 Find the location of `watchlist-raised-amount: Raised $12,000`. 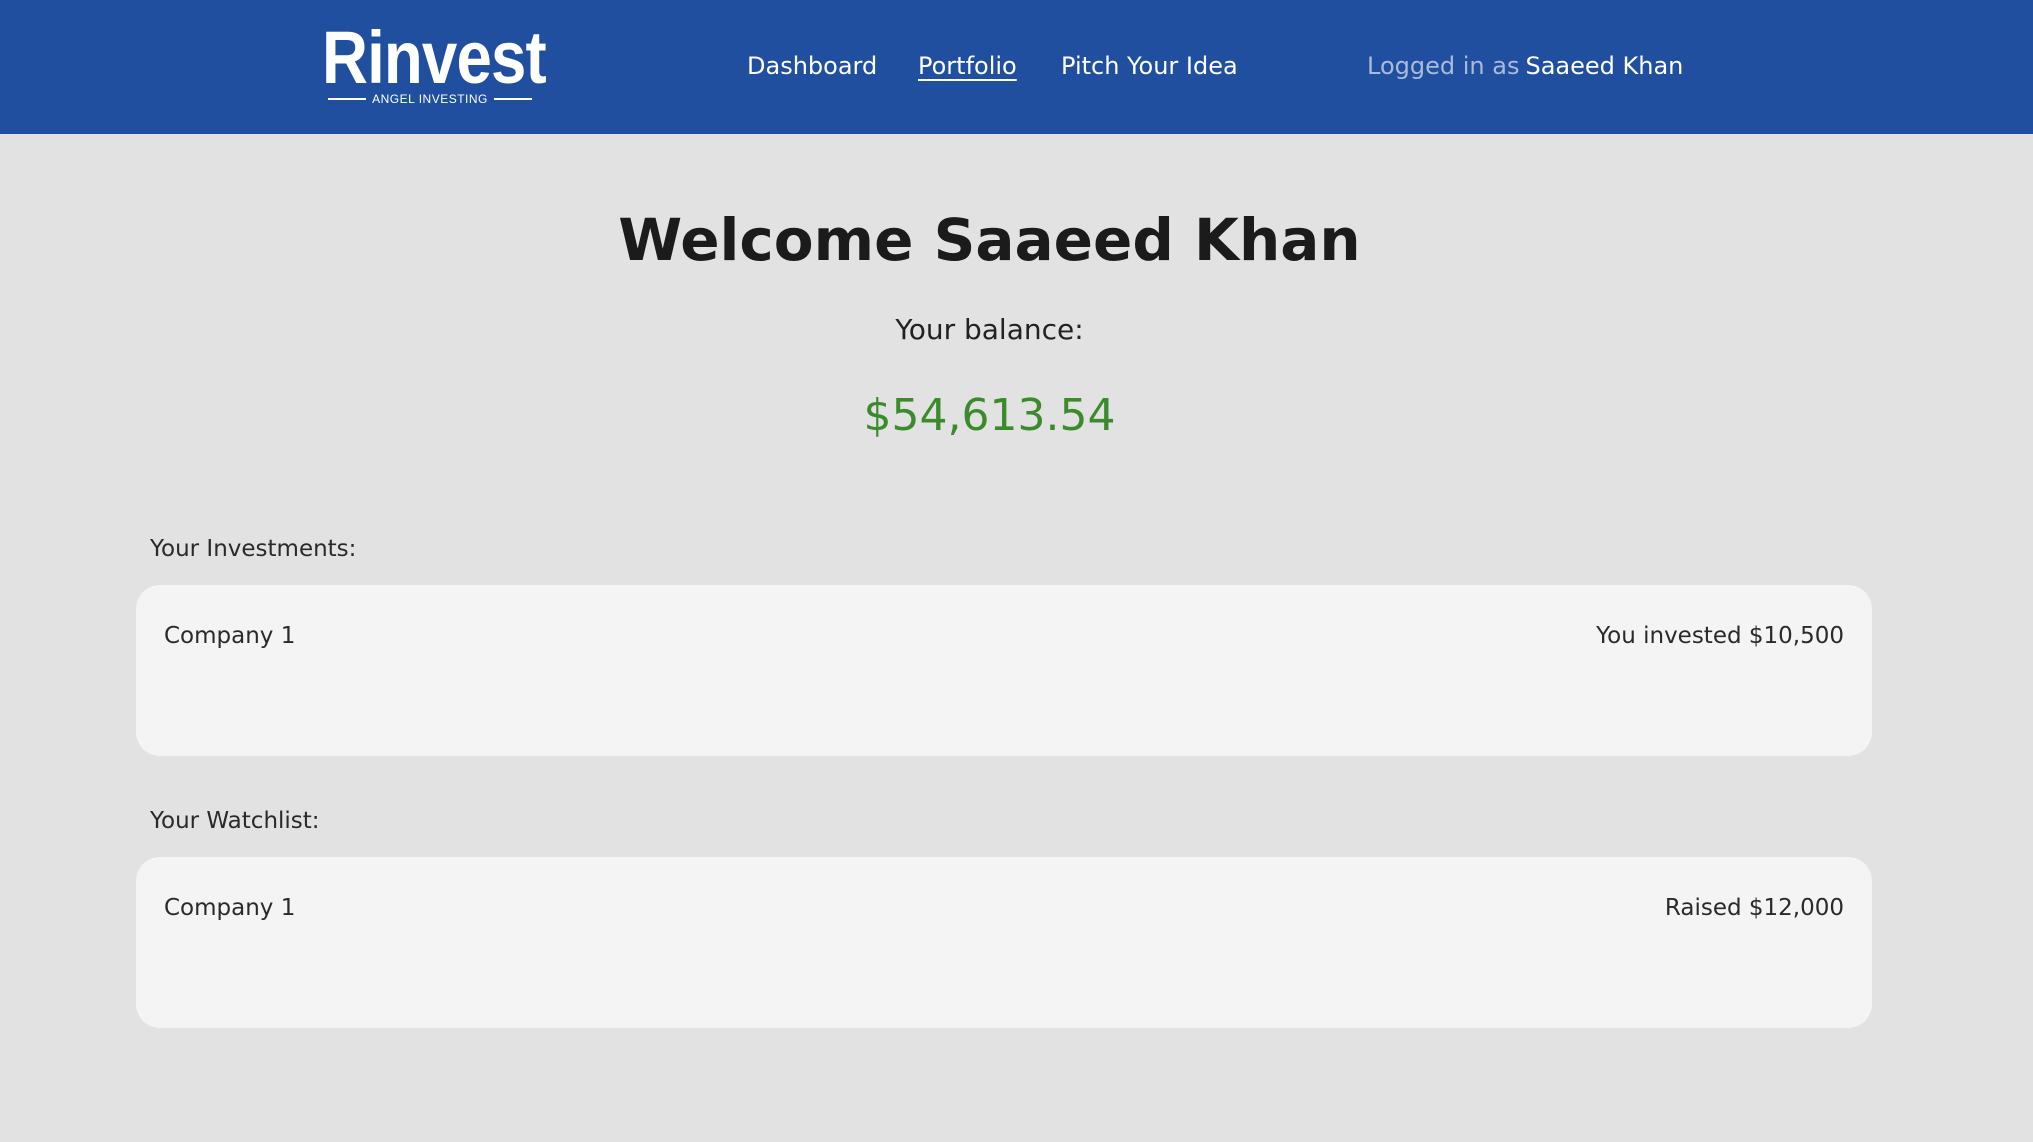

watchlist-raised-amount: Raised $12,000 is located at coordinates (1754, 908).